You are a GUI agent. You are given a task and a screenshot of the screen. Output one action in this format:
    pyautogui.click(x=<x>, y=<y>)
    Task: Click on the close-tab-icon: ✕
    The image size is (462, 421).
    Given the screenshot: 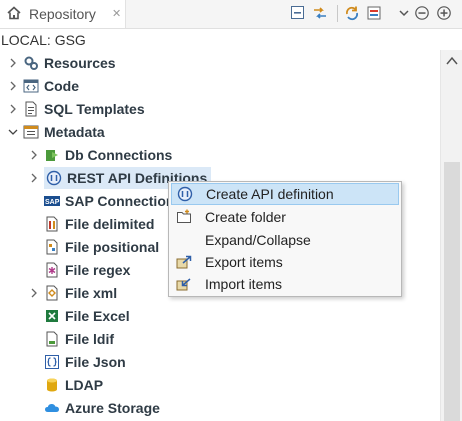 What is the action you would take?
    pyautogui.click(x=116, y=13)
    